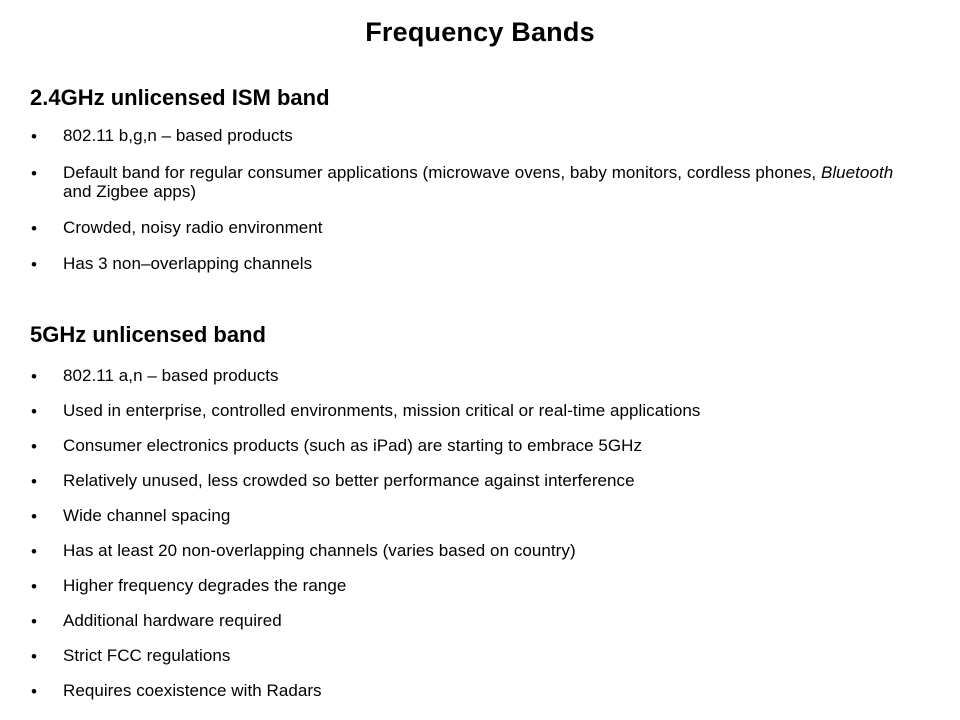 This screenshot has height=720, width=960. Describe the element at coordinates (488, 264) in the screenshot. I see `list-item: • Has 3 non–overlapping channels` at that location.